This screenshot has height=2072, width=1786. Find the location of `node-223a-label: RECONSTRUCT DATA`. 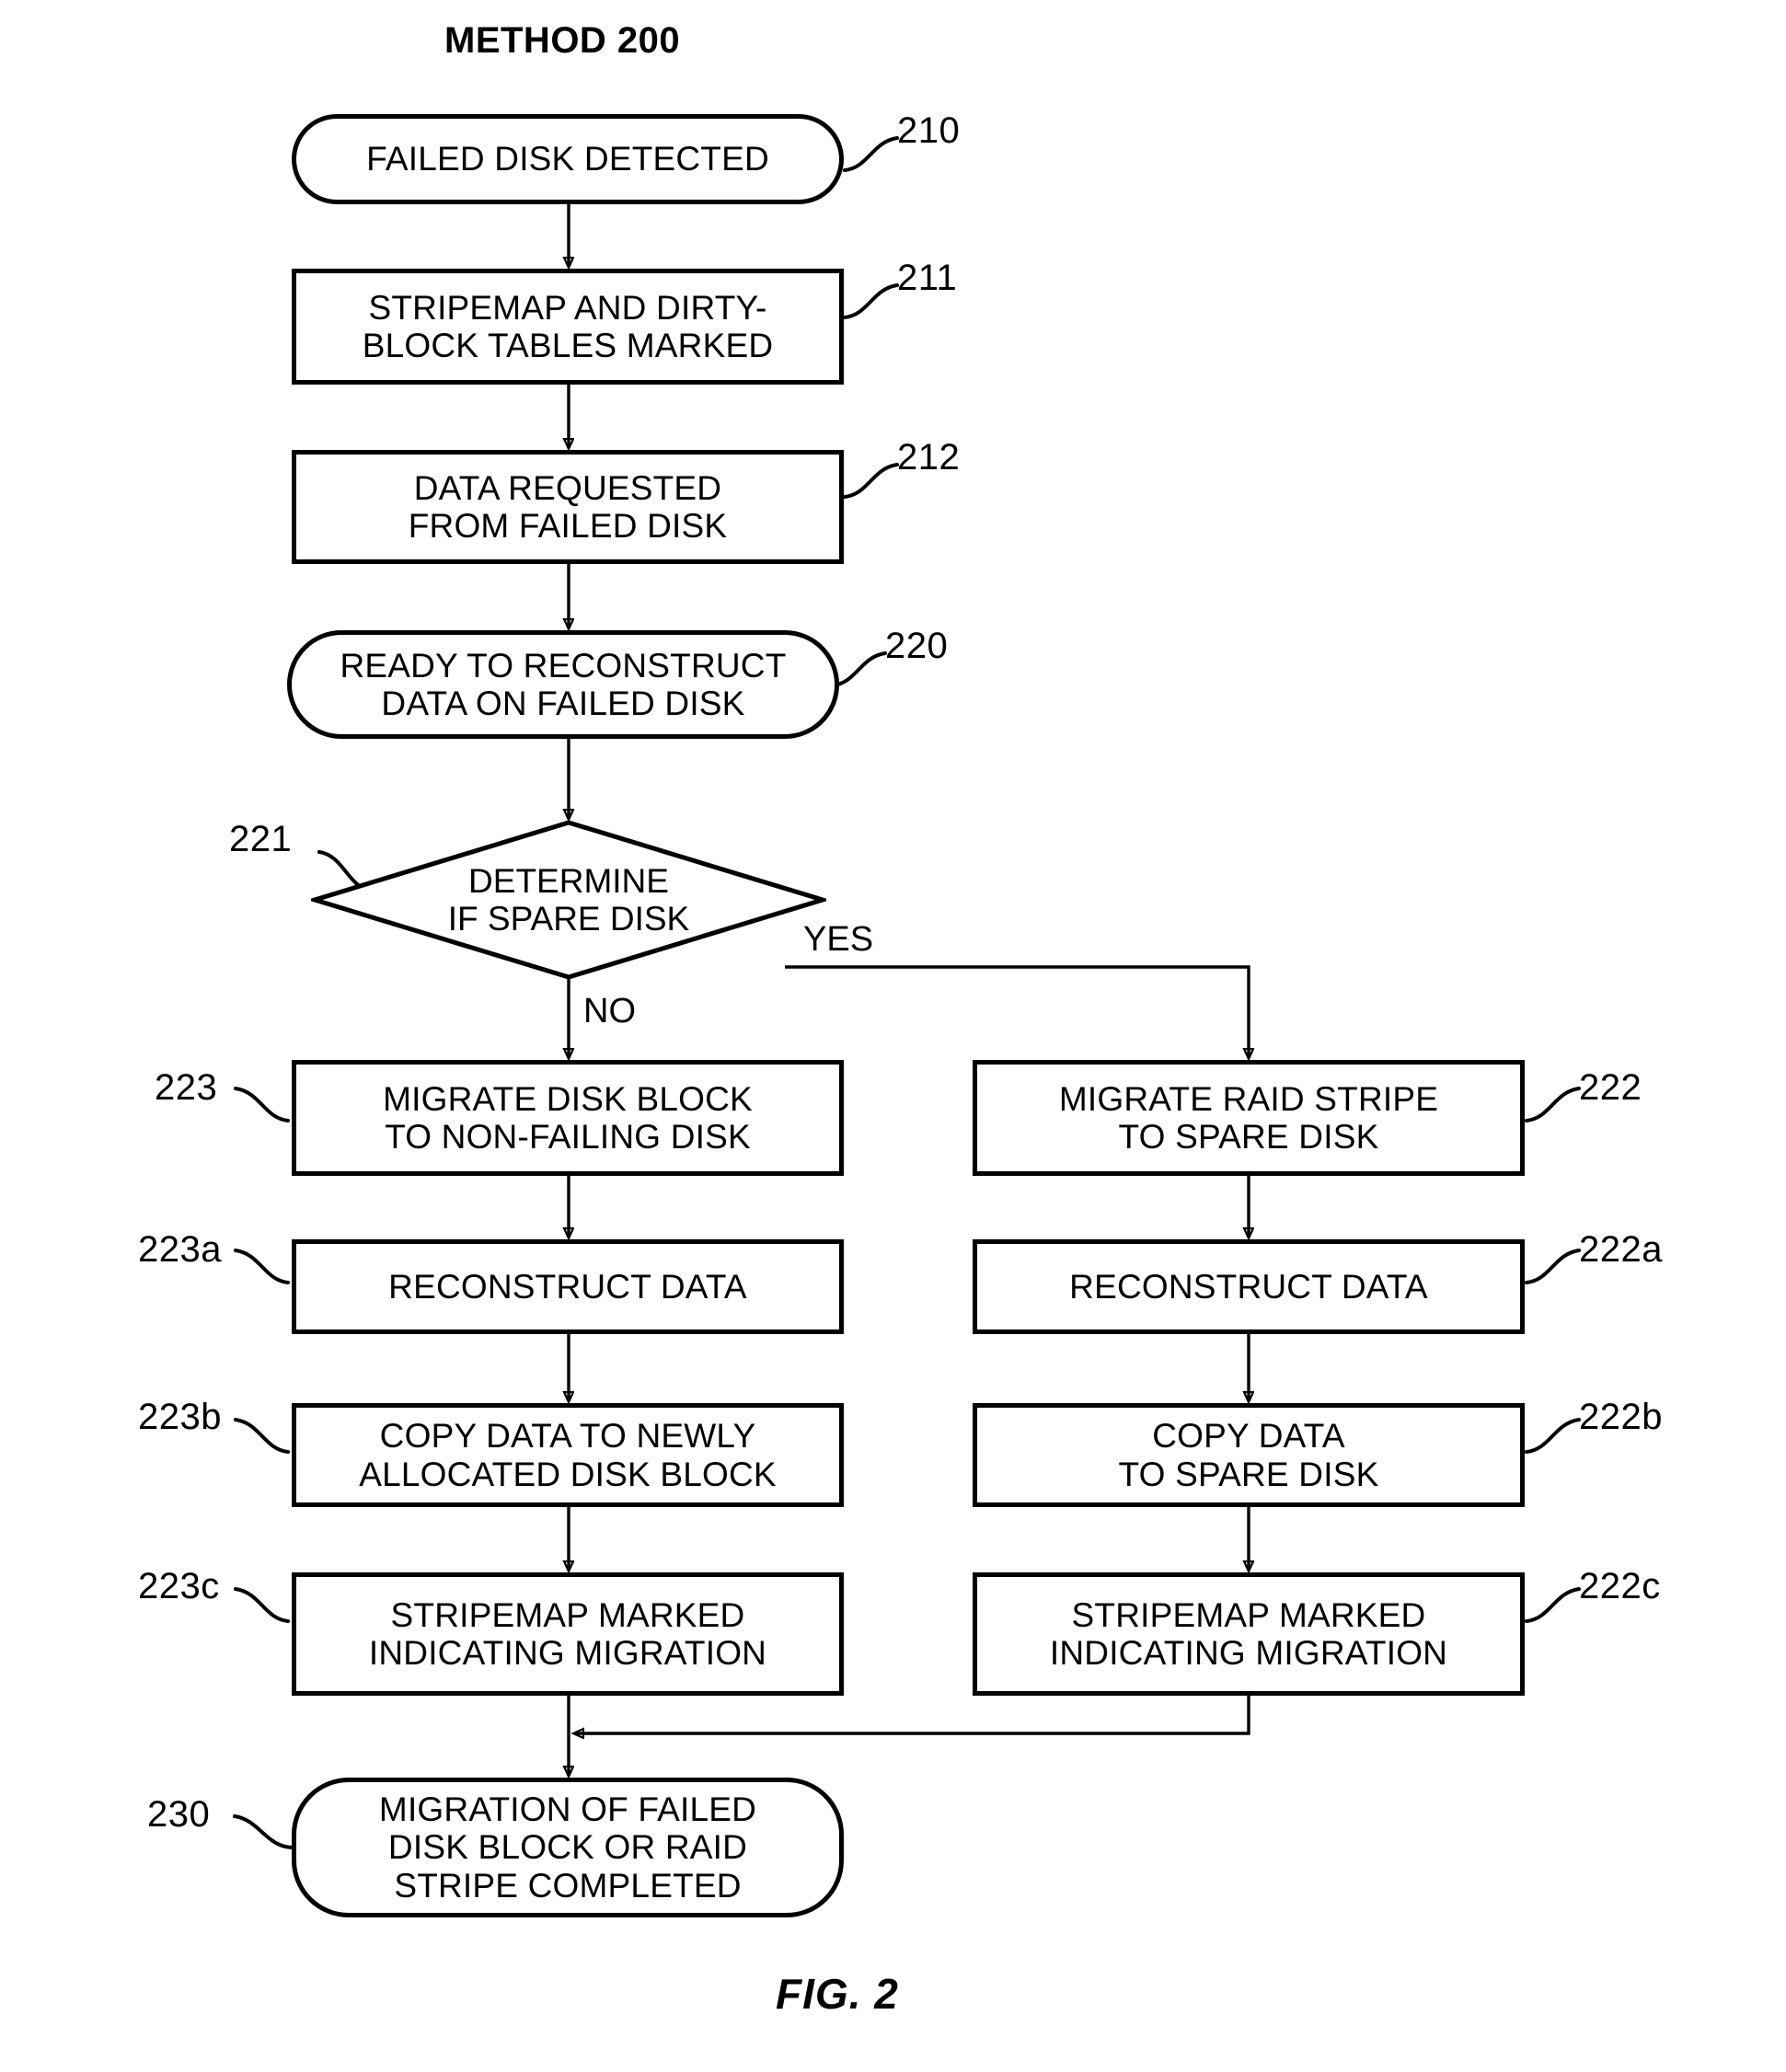

node-223a-label: RECONSTRUCT DATA is located at coordinates (567, 1286).